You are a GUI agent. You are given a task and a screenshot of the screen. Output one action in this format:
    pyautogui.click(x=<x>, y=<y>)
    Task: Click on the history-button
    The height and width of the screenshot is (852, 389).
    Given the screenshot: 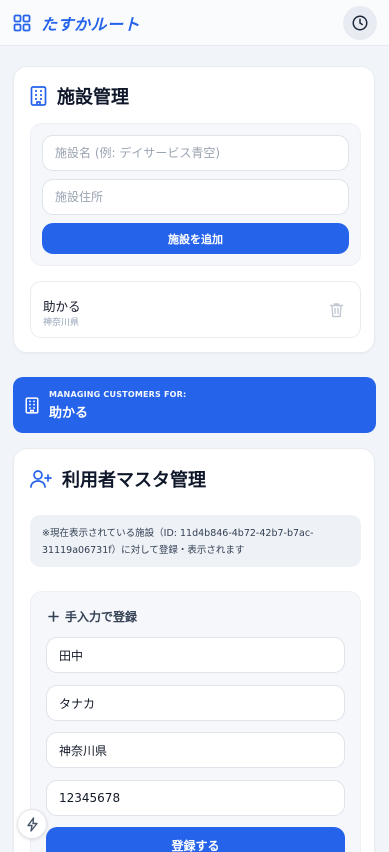 What is the action you would take?
    pyautogui.click(x=360, y=22)
    